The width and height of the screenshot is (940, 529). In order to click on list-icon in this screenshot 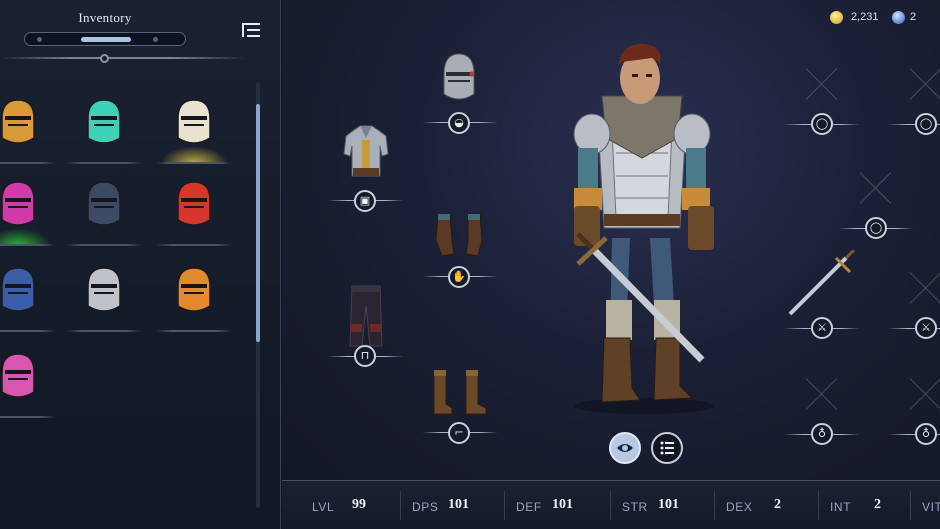, I will do `click(667, 448)`.